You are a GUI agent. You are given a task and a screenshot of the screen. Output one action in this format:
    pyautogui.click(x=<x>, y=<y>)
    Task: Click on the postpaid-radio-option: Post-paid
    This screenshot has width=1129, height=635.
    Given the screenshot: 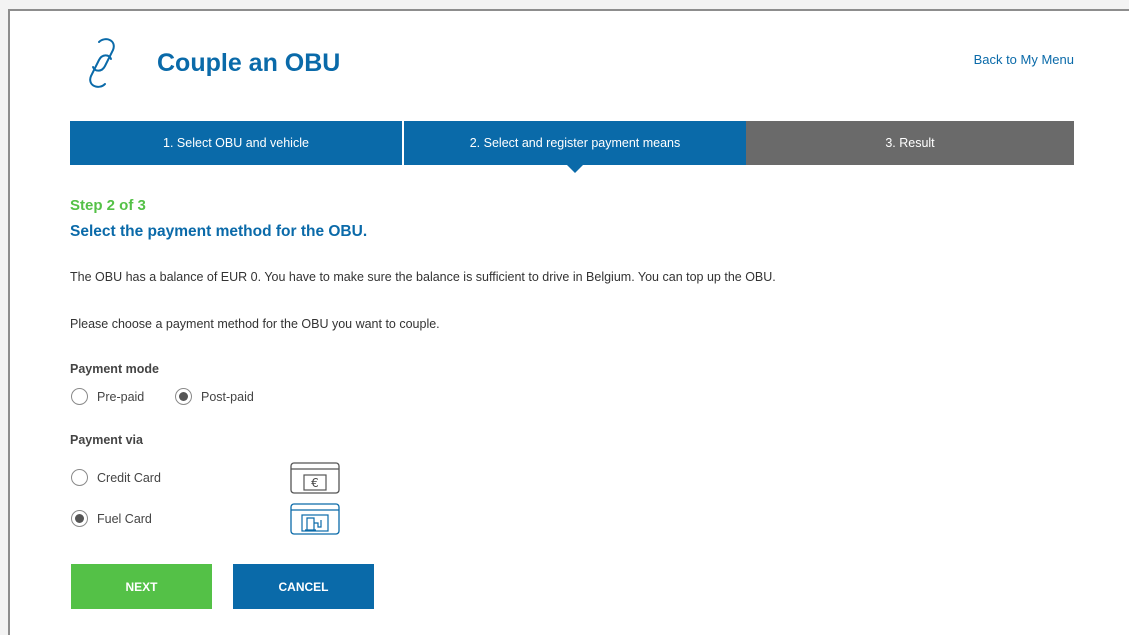 What is the action you would take?
    pyautogui.click(x=214, y=396)
    